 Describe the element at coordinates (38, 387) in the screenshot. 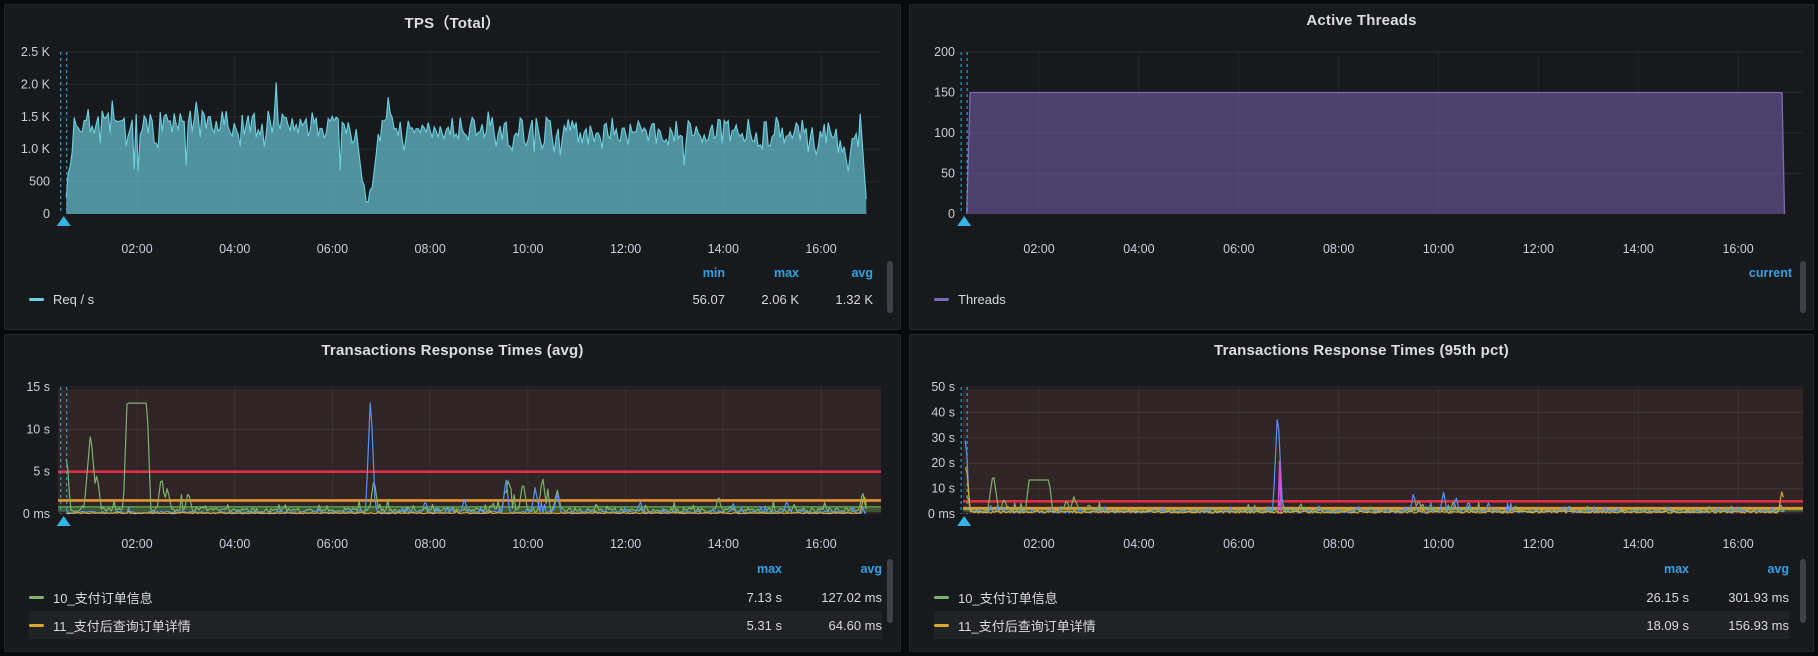

I see `svg-text: 15 s` at that location.